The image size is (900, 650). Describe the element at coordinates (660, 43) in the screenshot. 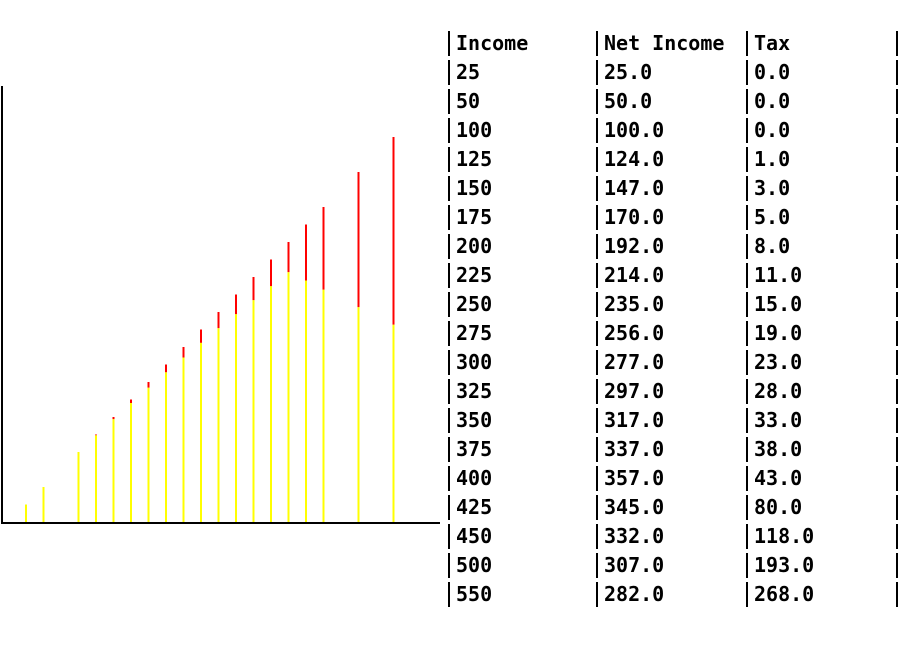

I see `header-net-income: Net Income` at that location.